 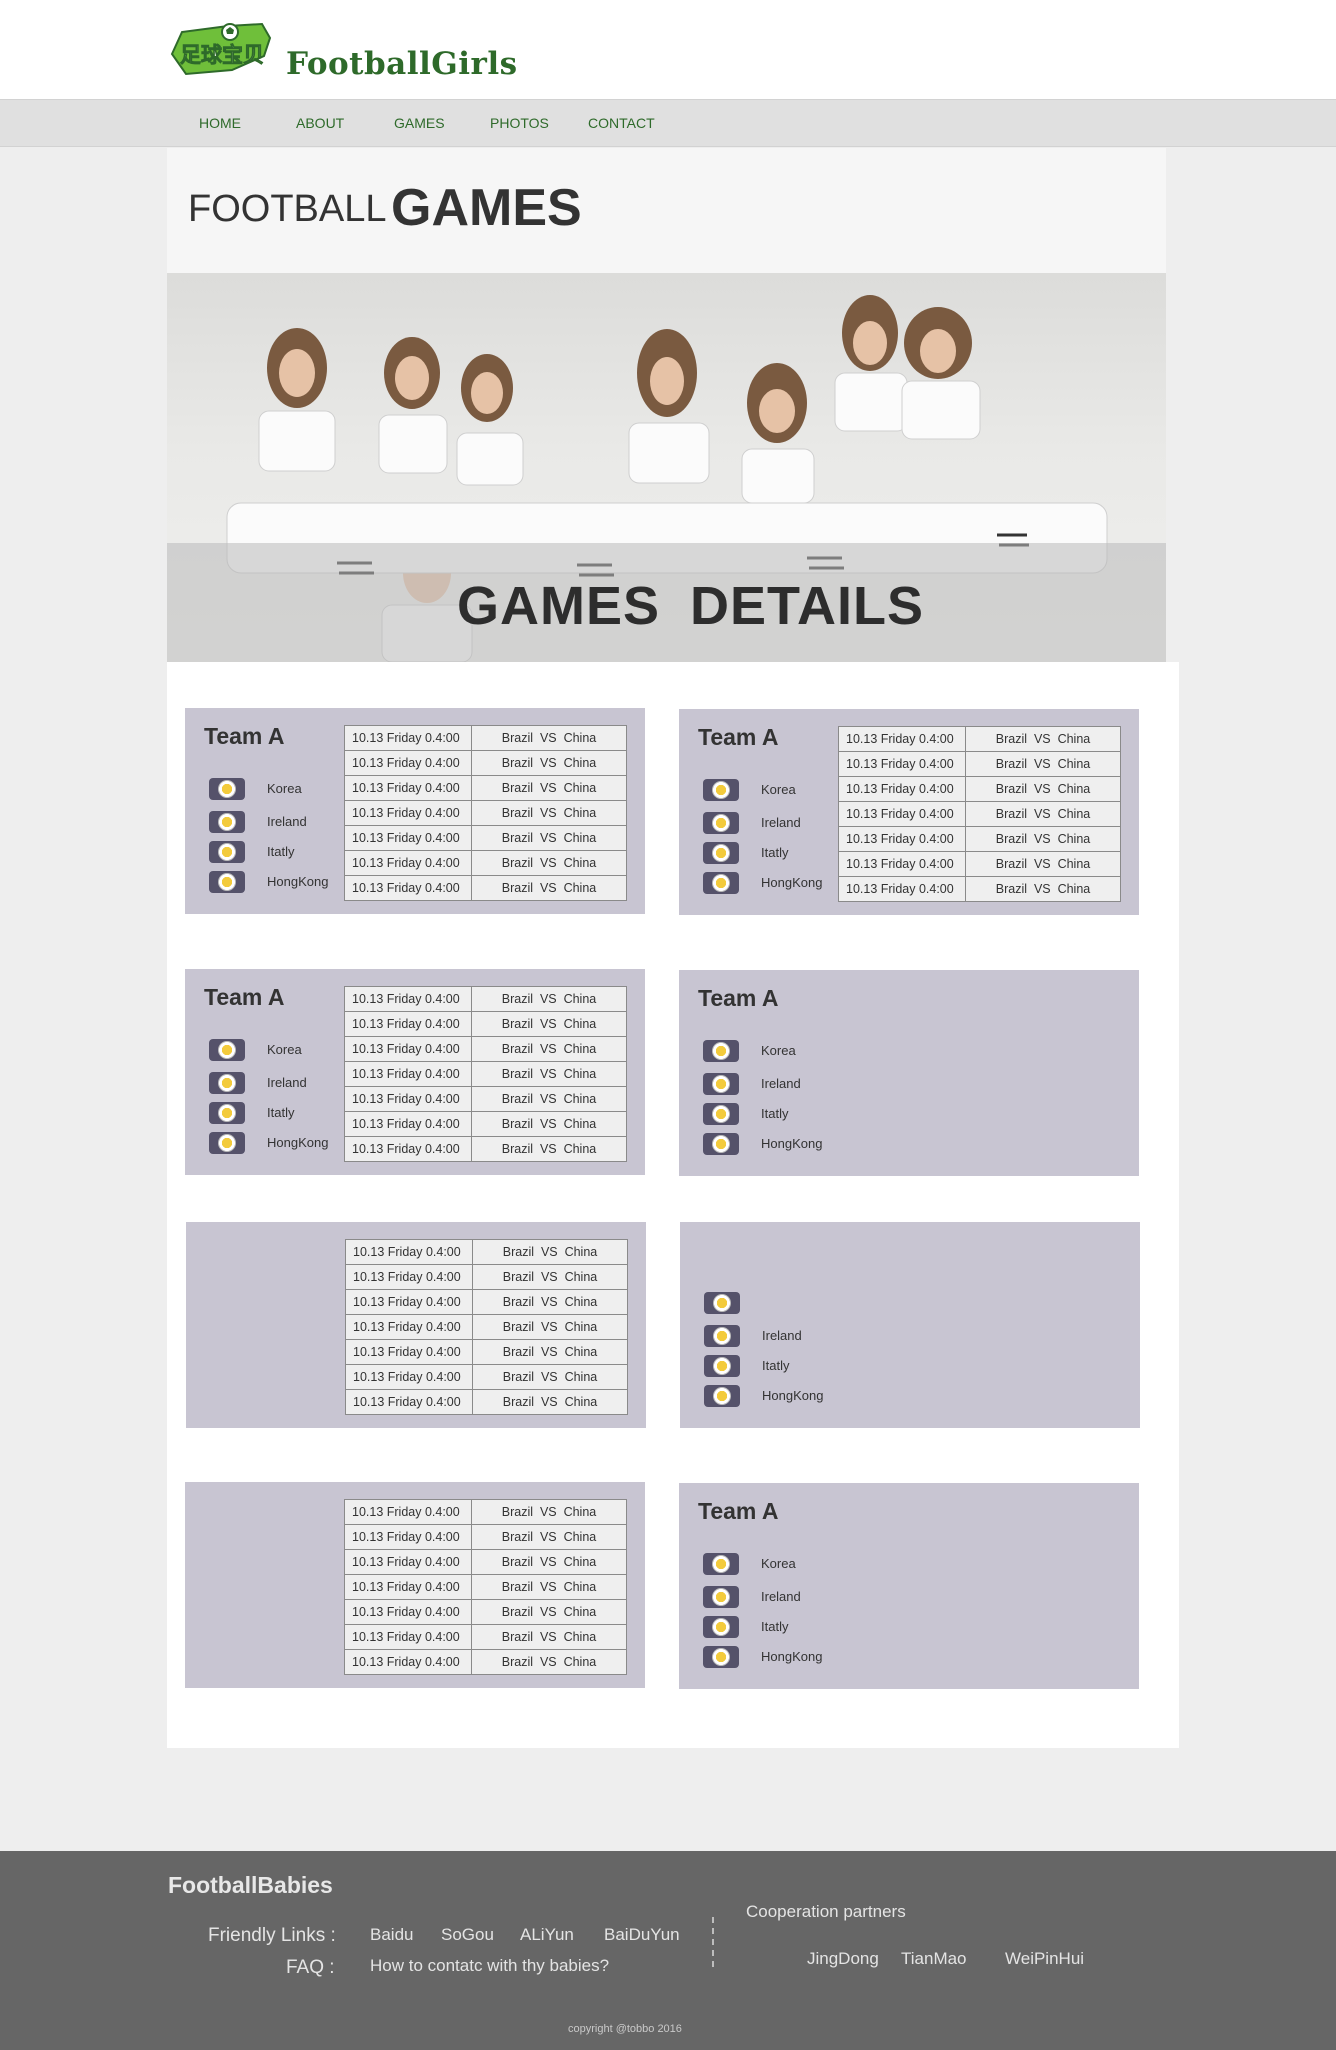 What do you see at coordinates (547, 1935) in the screenshot?
I see `footer-link-aliyun: ALiYun` at bounding box center [547, 1935].